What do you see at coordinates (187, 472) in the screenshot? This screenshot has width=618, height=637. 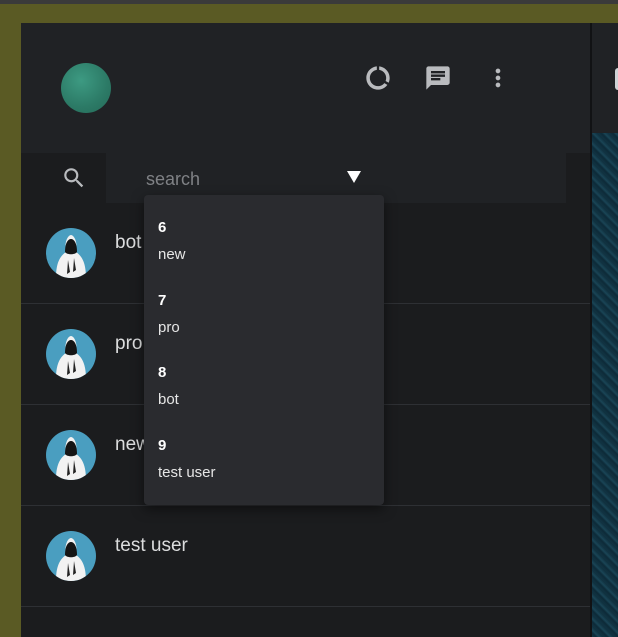 I see `option-label: test user` at bounding box center [187, 472].